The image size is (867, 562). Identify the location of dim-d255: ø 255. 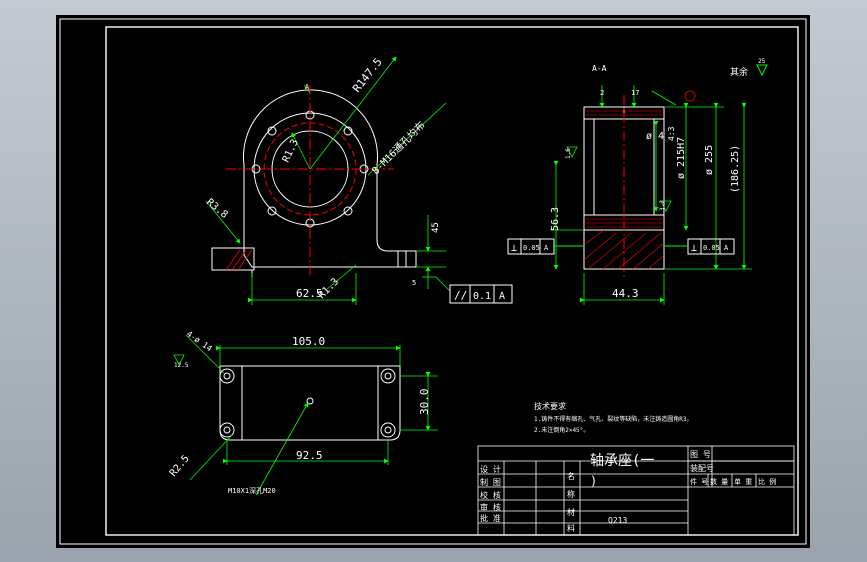
(709, 160).